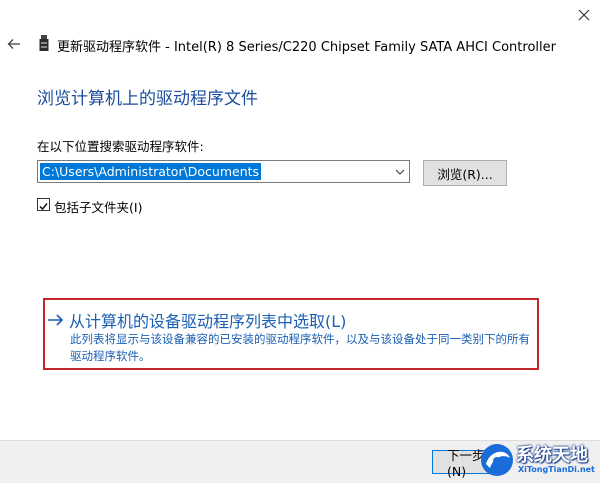  Describe the element at coordinates (120, 146) in the screenshot. I see `search-location-label: 在以下位置搜索驱动程序软件:` at that location.